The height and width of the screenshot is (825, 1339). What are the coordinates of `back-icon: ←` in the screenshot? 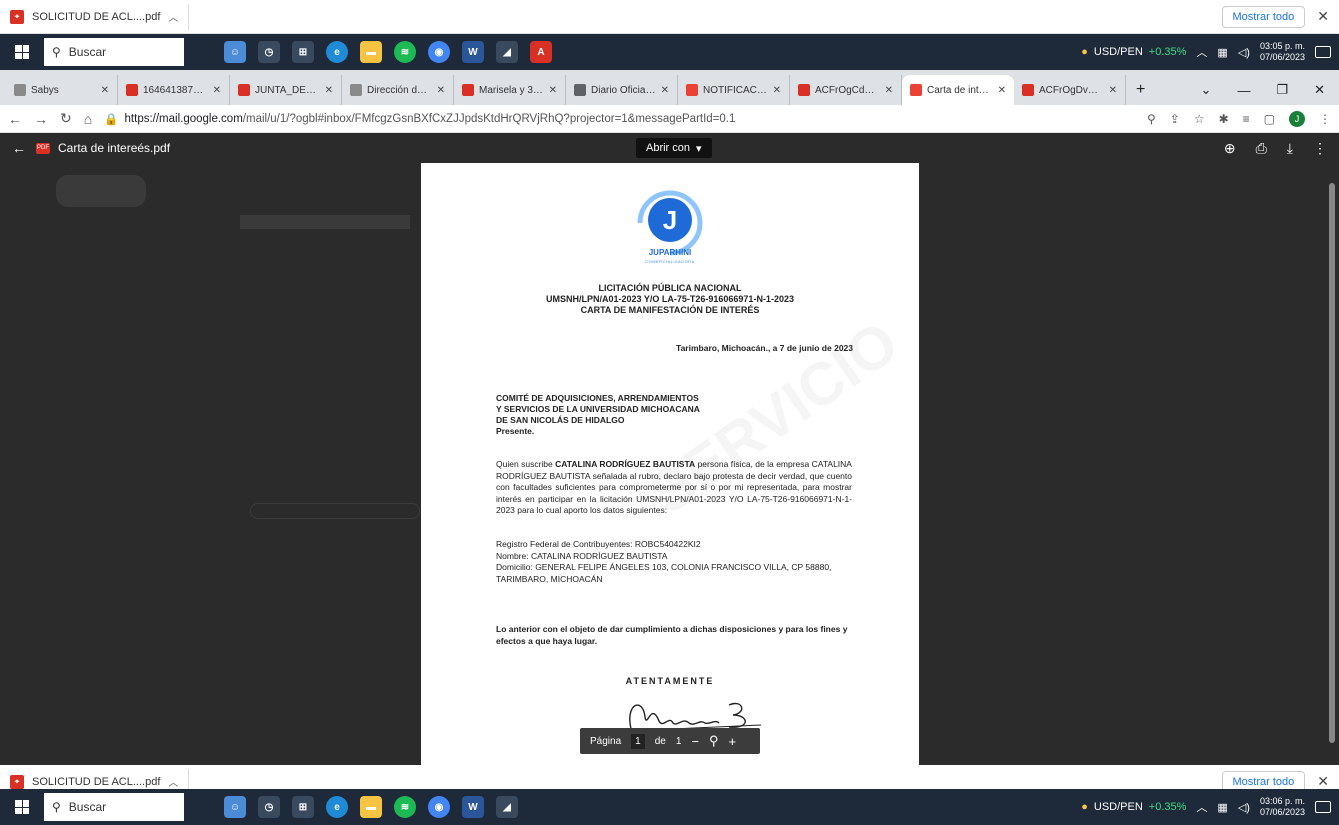 It's located at (15, 119).